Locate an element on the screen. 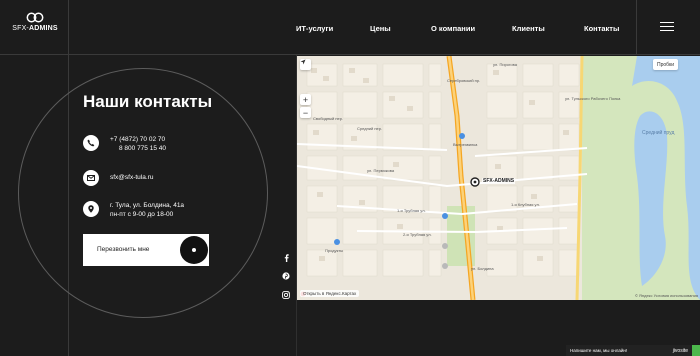  street-label: Средний пер. is located at coordinates (370, 128).